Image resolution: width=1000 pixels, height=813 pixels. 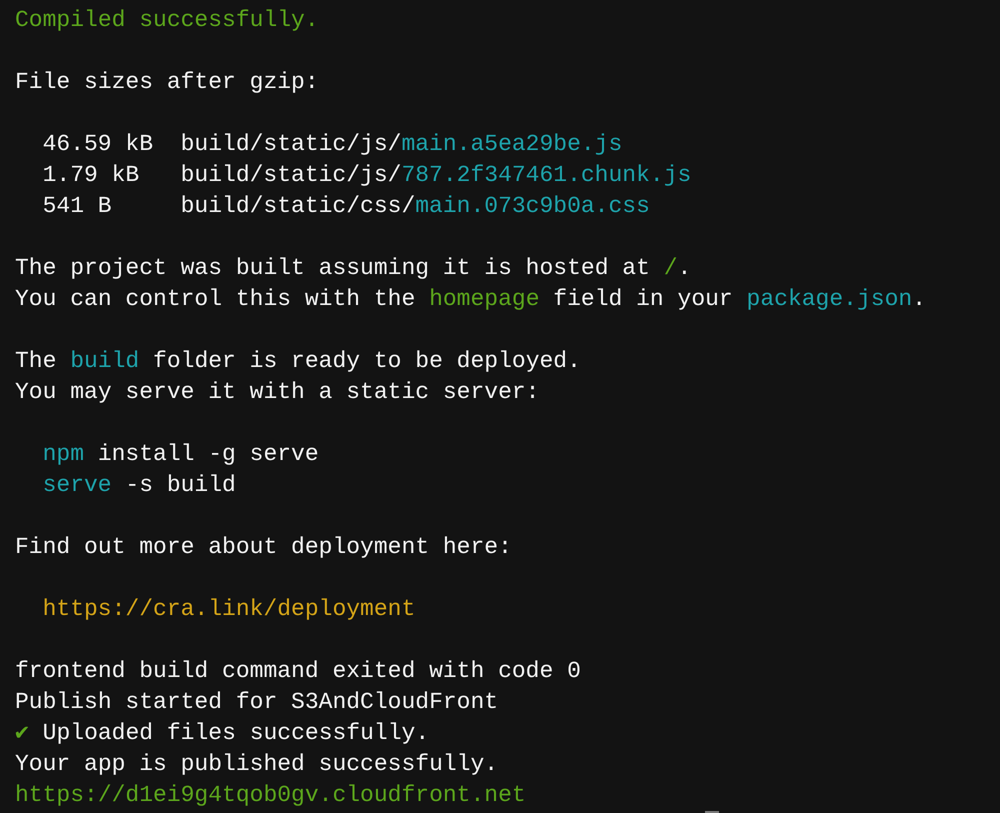 I want to click on terminal-line: Your app is published successfully., so click(x=256, y=764).